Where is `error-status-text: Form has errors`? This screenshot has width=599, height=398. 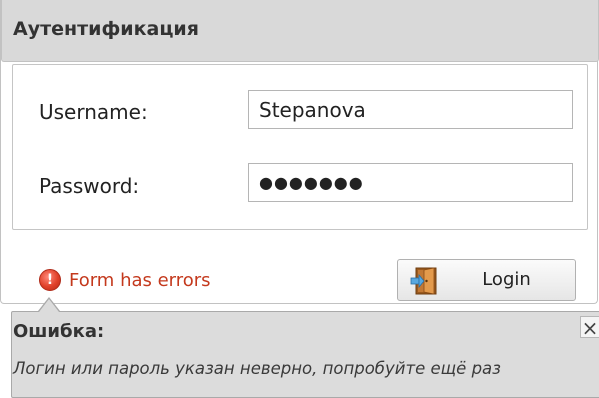 error-status-text: Form has errors is located at coordinates (140, 280).